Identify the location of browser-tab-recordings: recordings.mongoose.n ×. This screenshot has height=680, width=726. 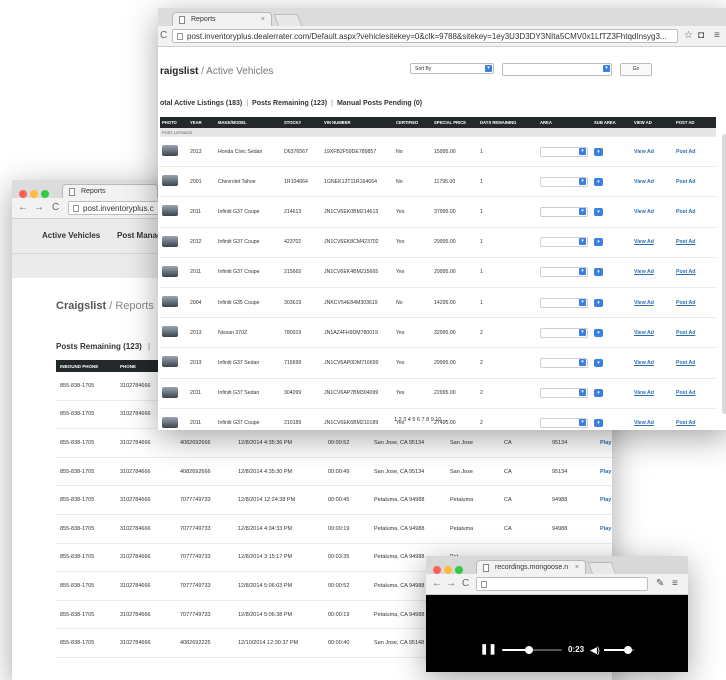
(531, 567).